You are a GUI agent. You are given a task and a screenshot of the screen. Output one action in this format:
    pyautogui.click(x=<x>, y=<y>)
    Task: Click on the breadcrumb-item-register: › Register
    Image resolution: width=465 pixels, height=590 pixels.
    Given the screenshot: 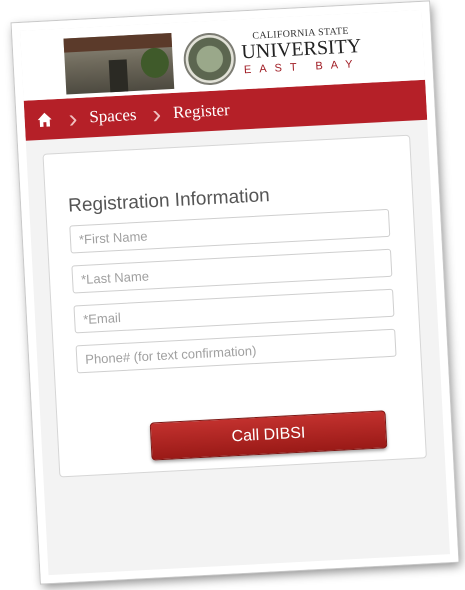 What is the action you would take?
    pyautogui.click(x=183, y=113)
    